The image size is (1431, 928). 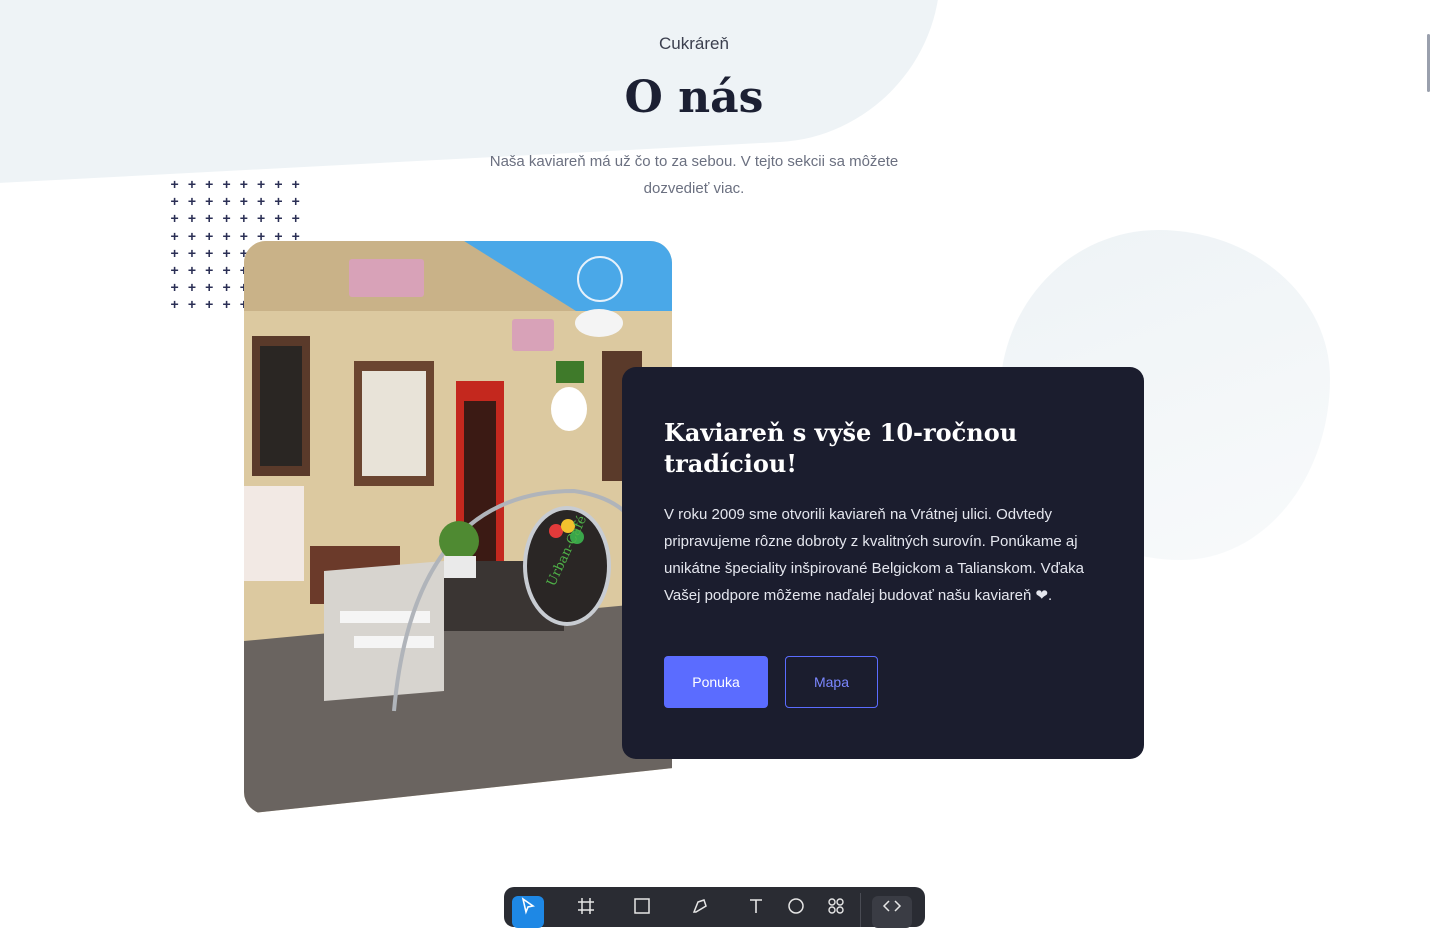 What do you see at coordinates (716, 682) in the screenshot?
I see `menu-button: Ponuka` at bounding box center [716, 682].